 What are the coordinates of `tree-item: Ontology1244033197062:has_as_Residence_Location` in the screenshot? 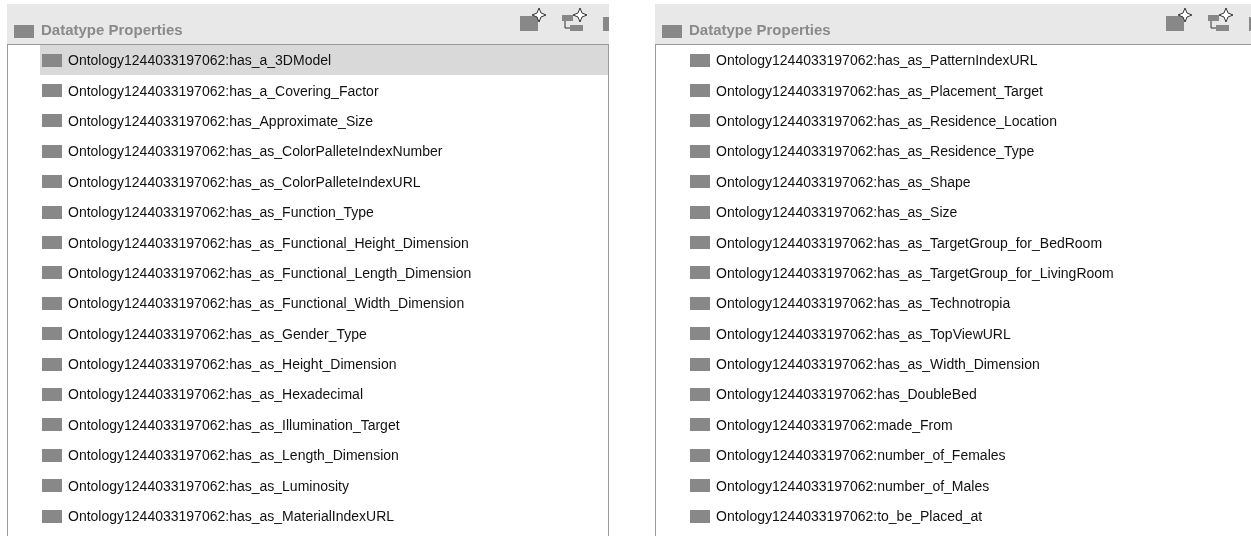 It's located at (969, 121).